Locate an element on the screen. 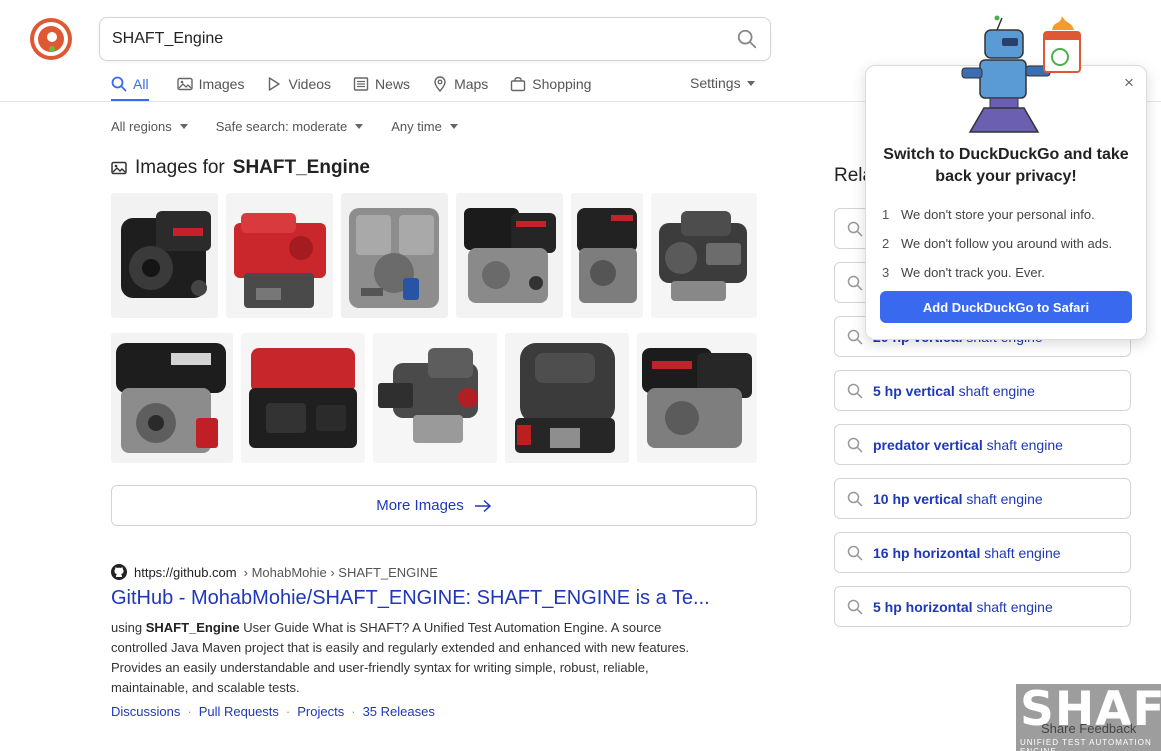  related-search-text: 5 hp vertical shaft engine is located at coordinates (954, 391).